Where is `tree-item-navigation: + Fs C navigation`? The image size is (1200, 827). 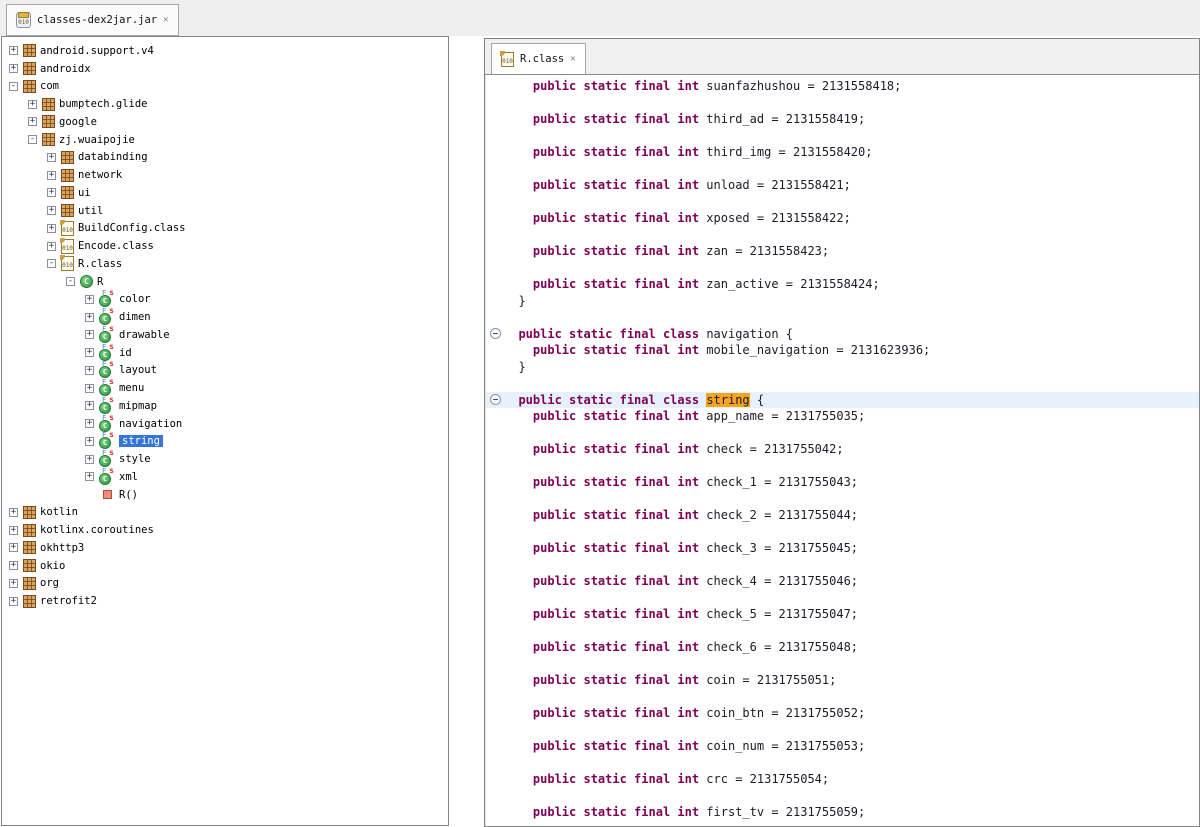
tree-item-navigation: + Fs C navigation is located at coordinates (225, 423).